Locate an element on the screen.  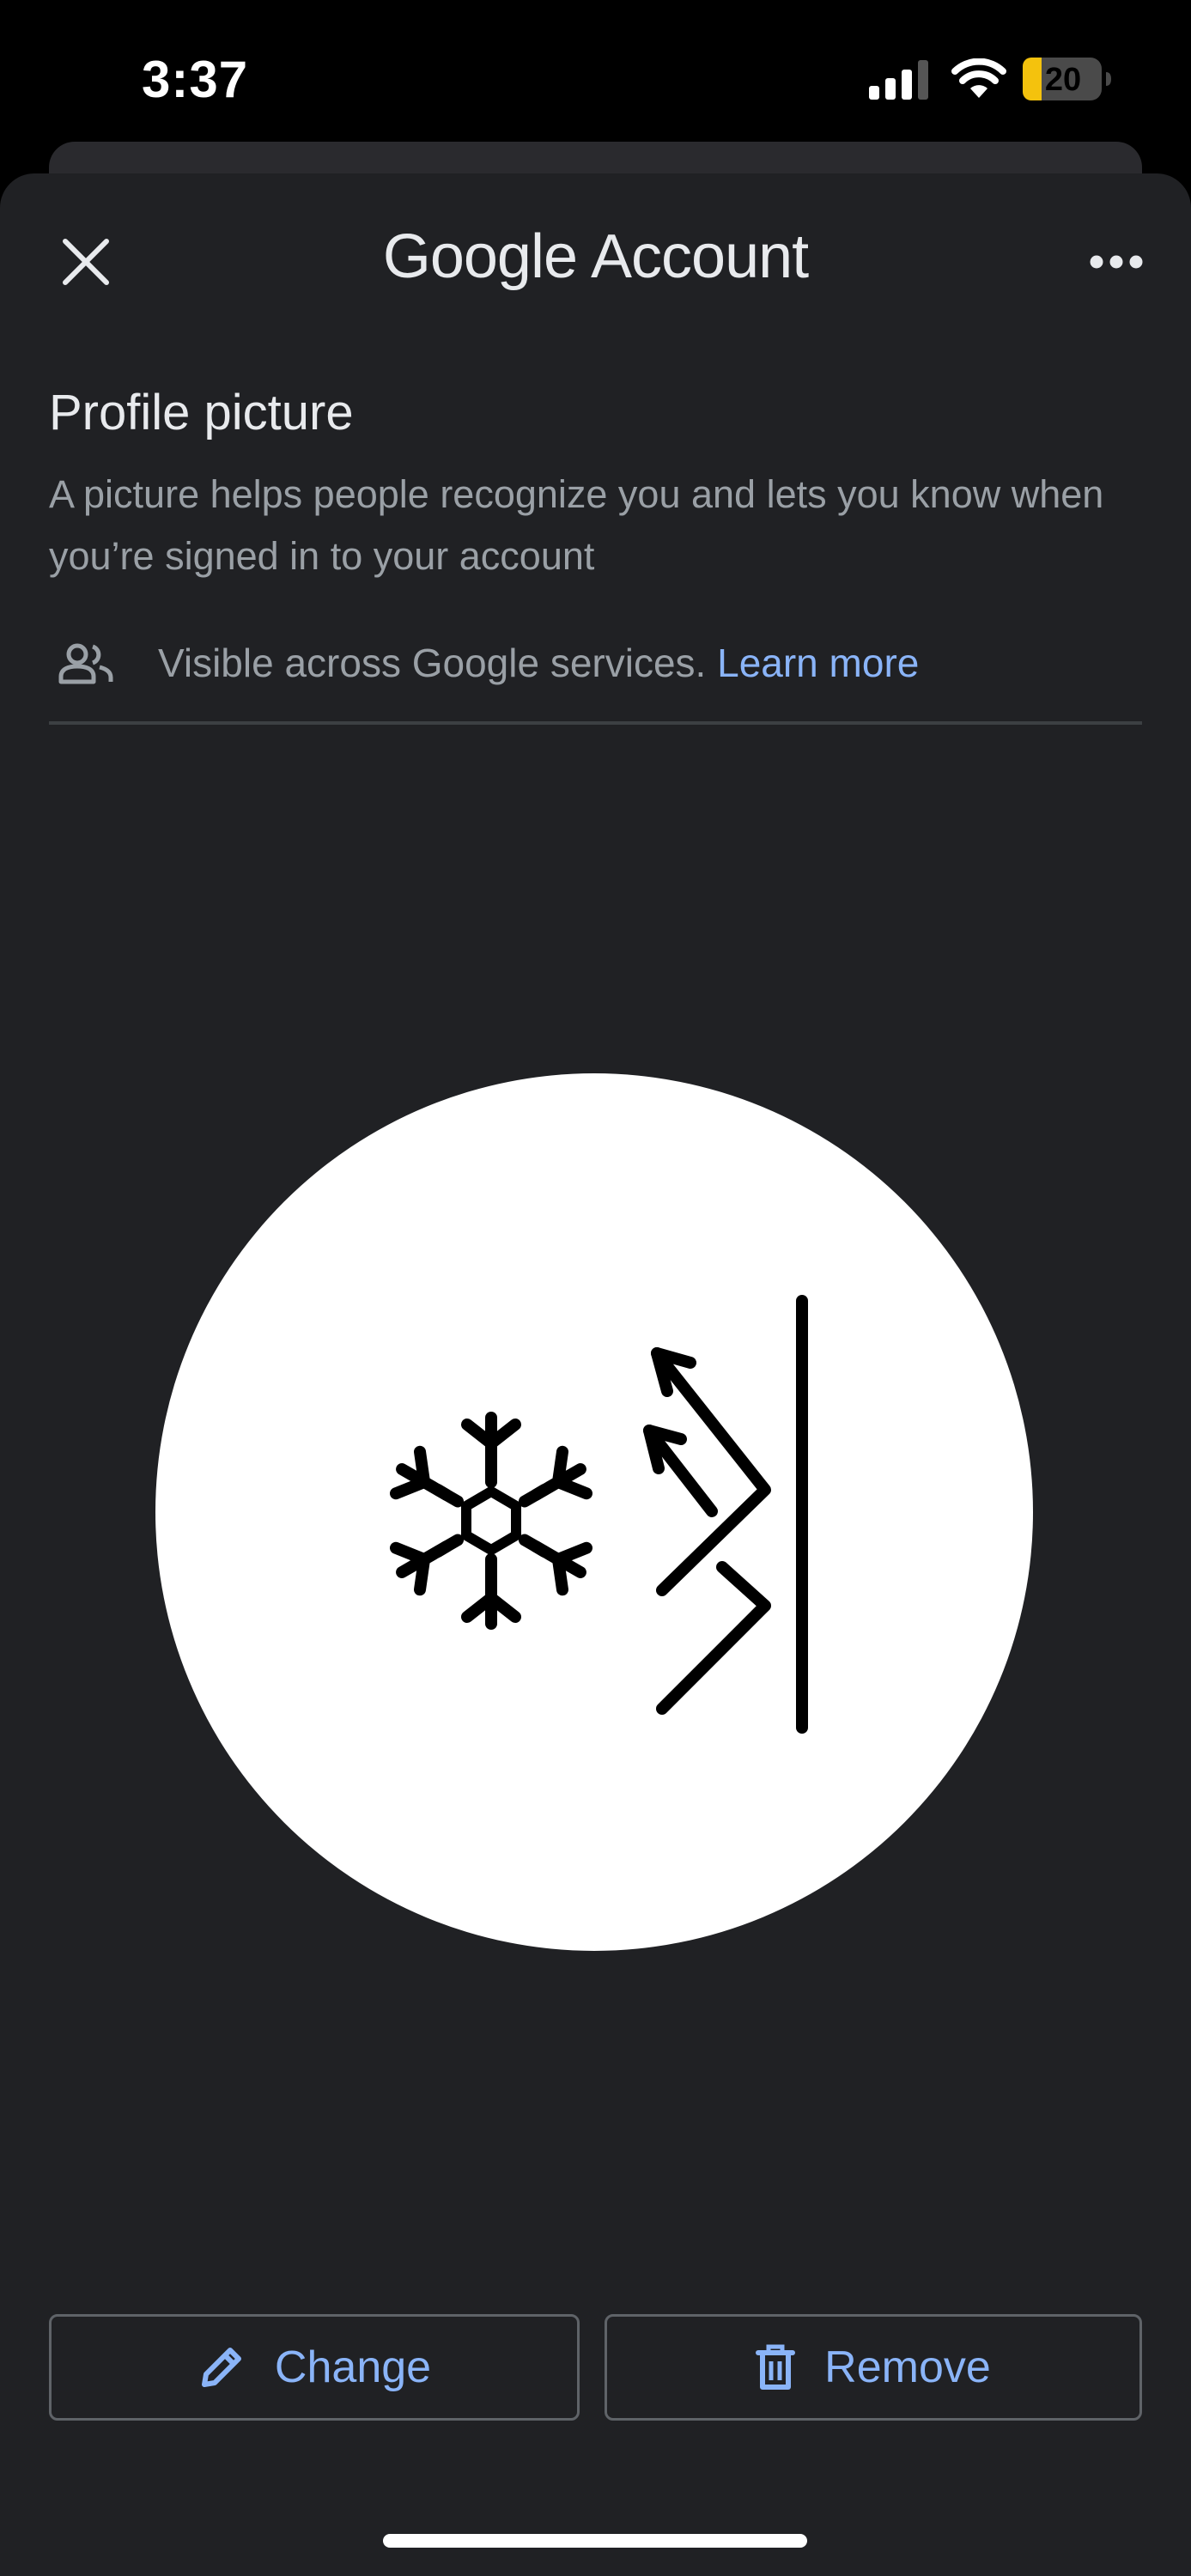
trash-icon is located at coordinates (776, 2368).